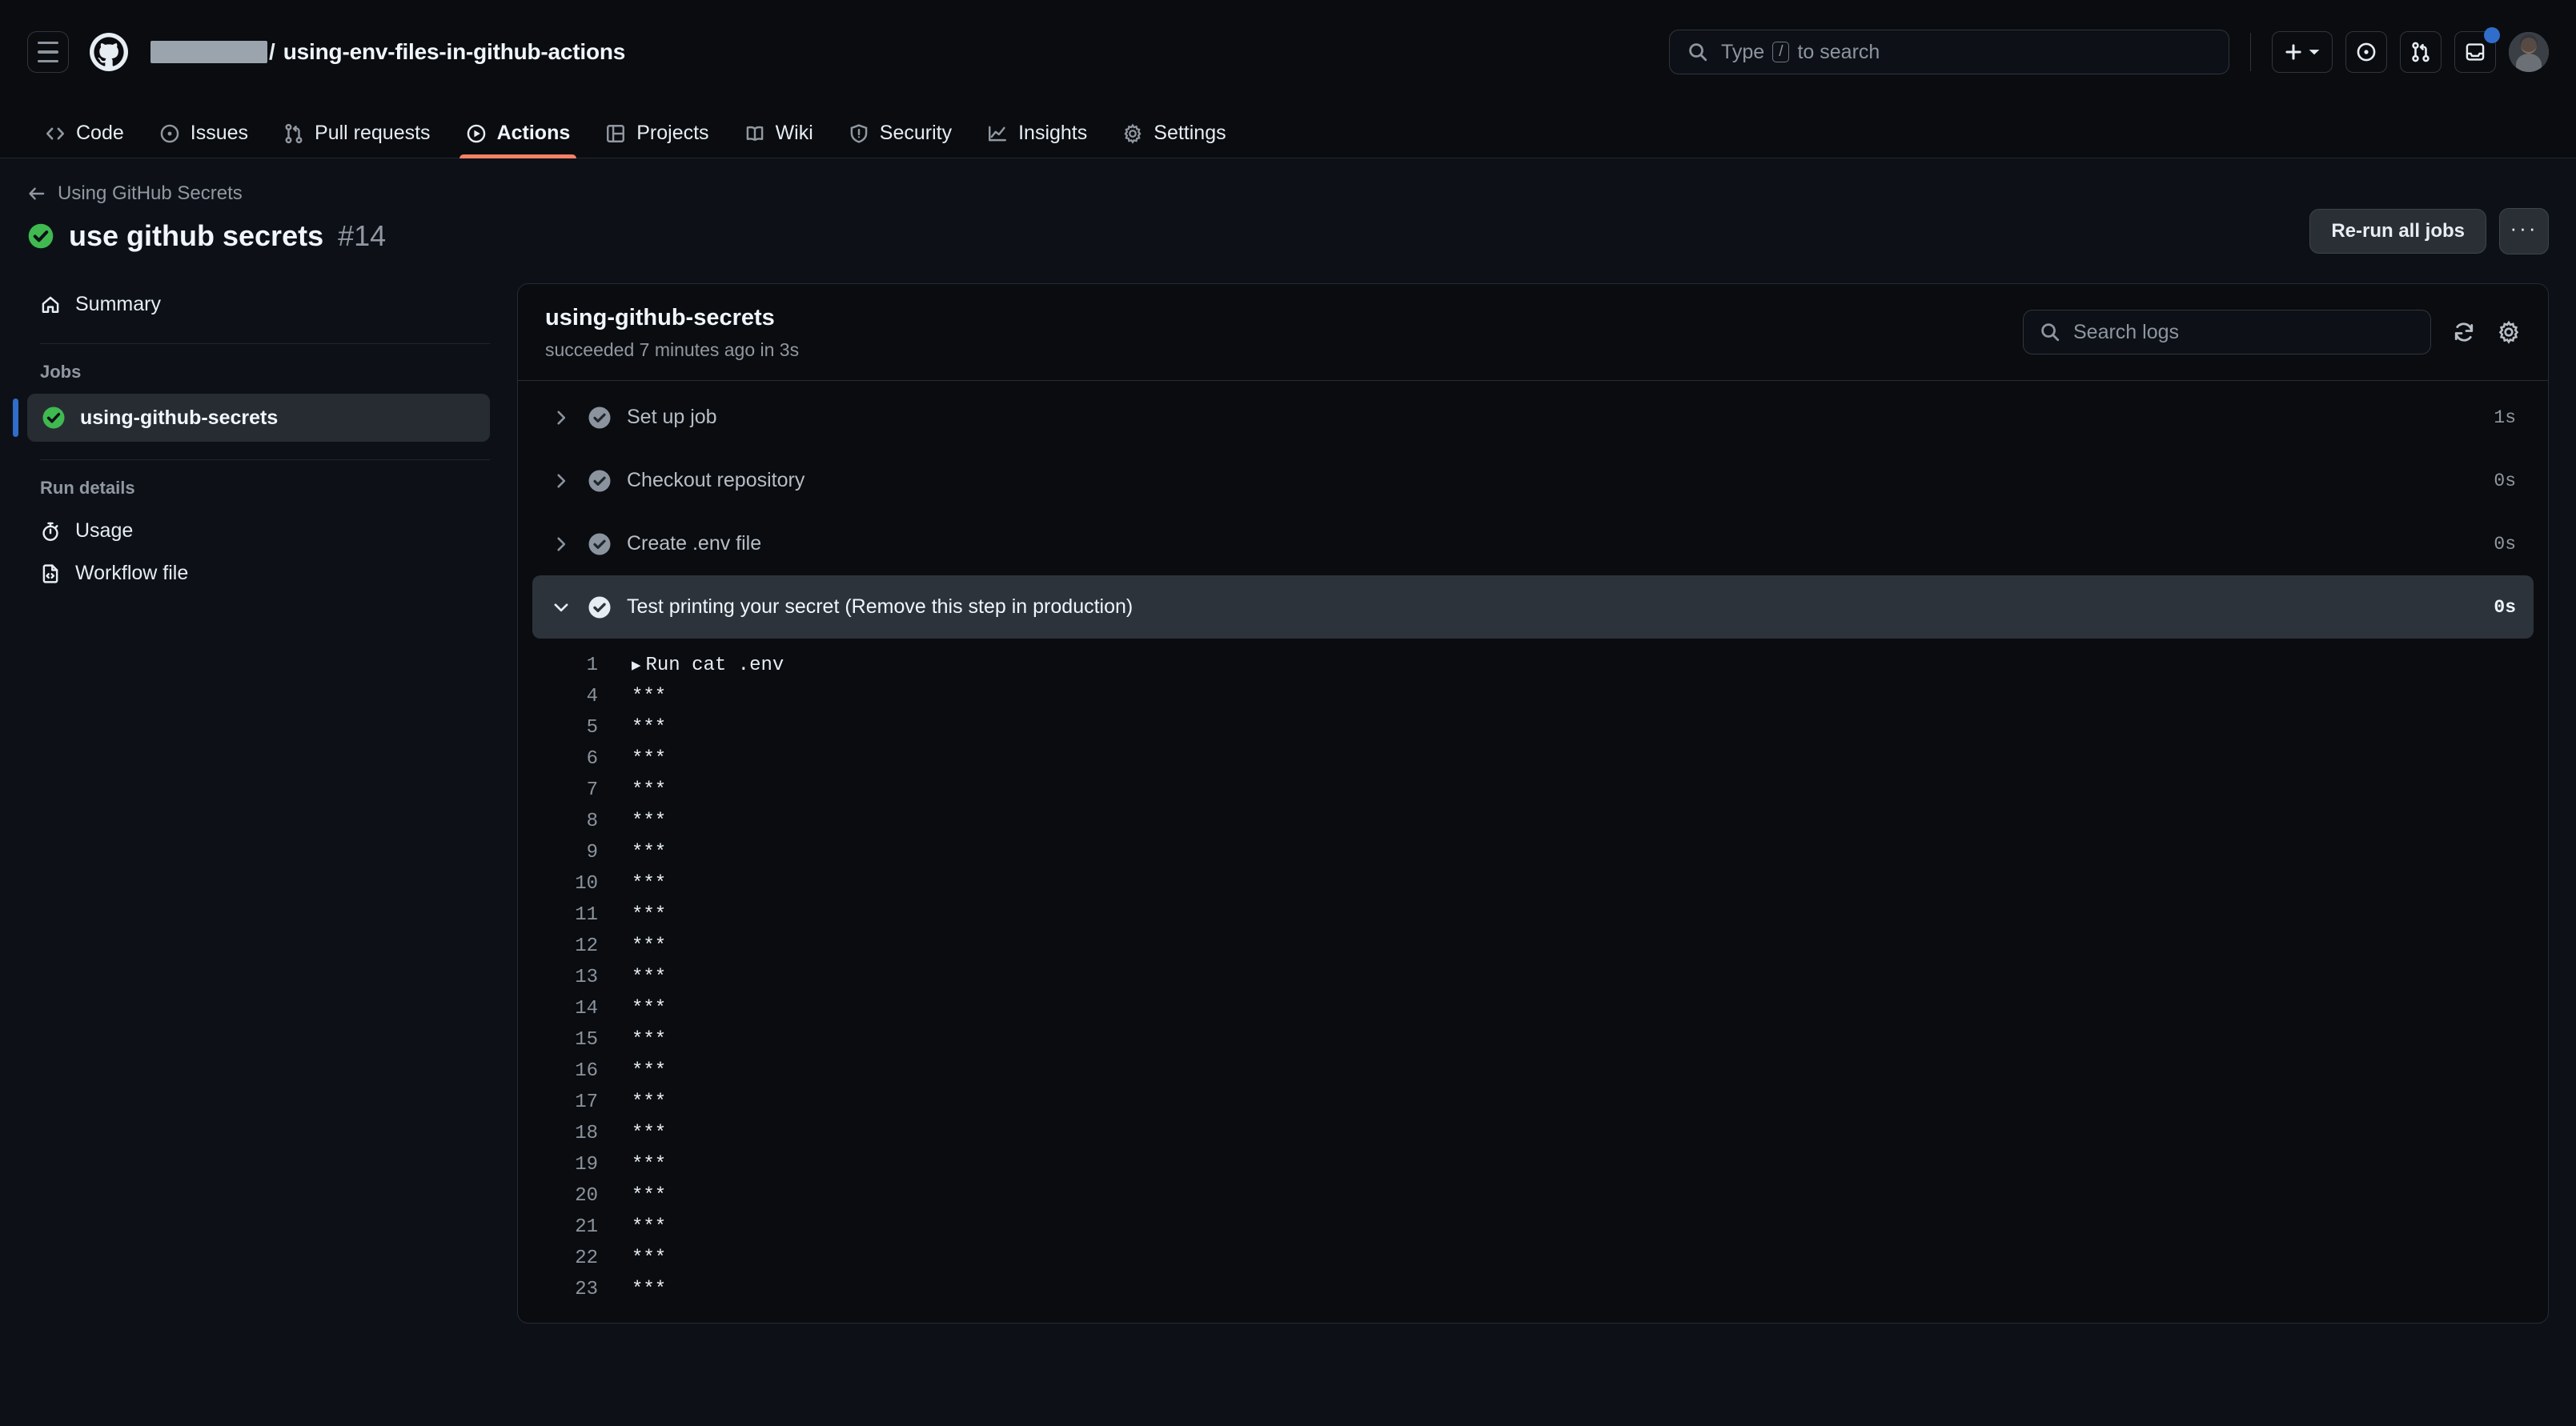 The width and height of the screenshot is (2576, 1426). Describe the element at coordinates (1533, 1258) in the screenshot. I see `log-line: 22 ***` at that location.